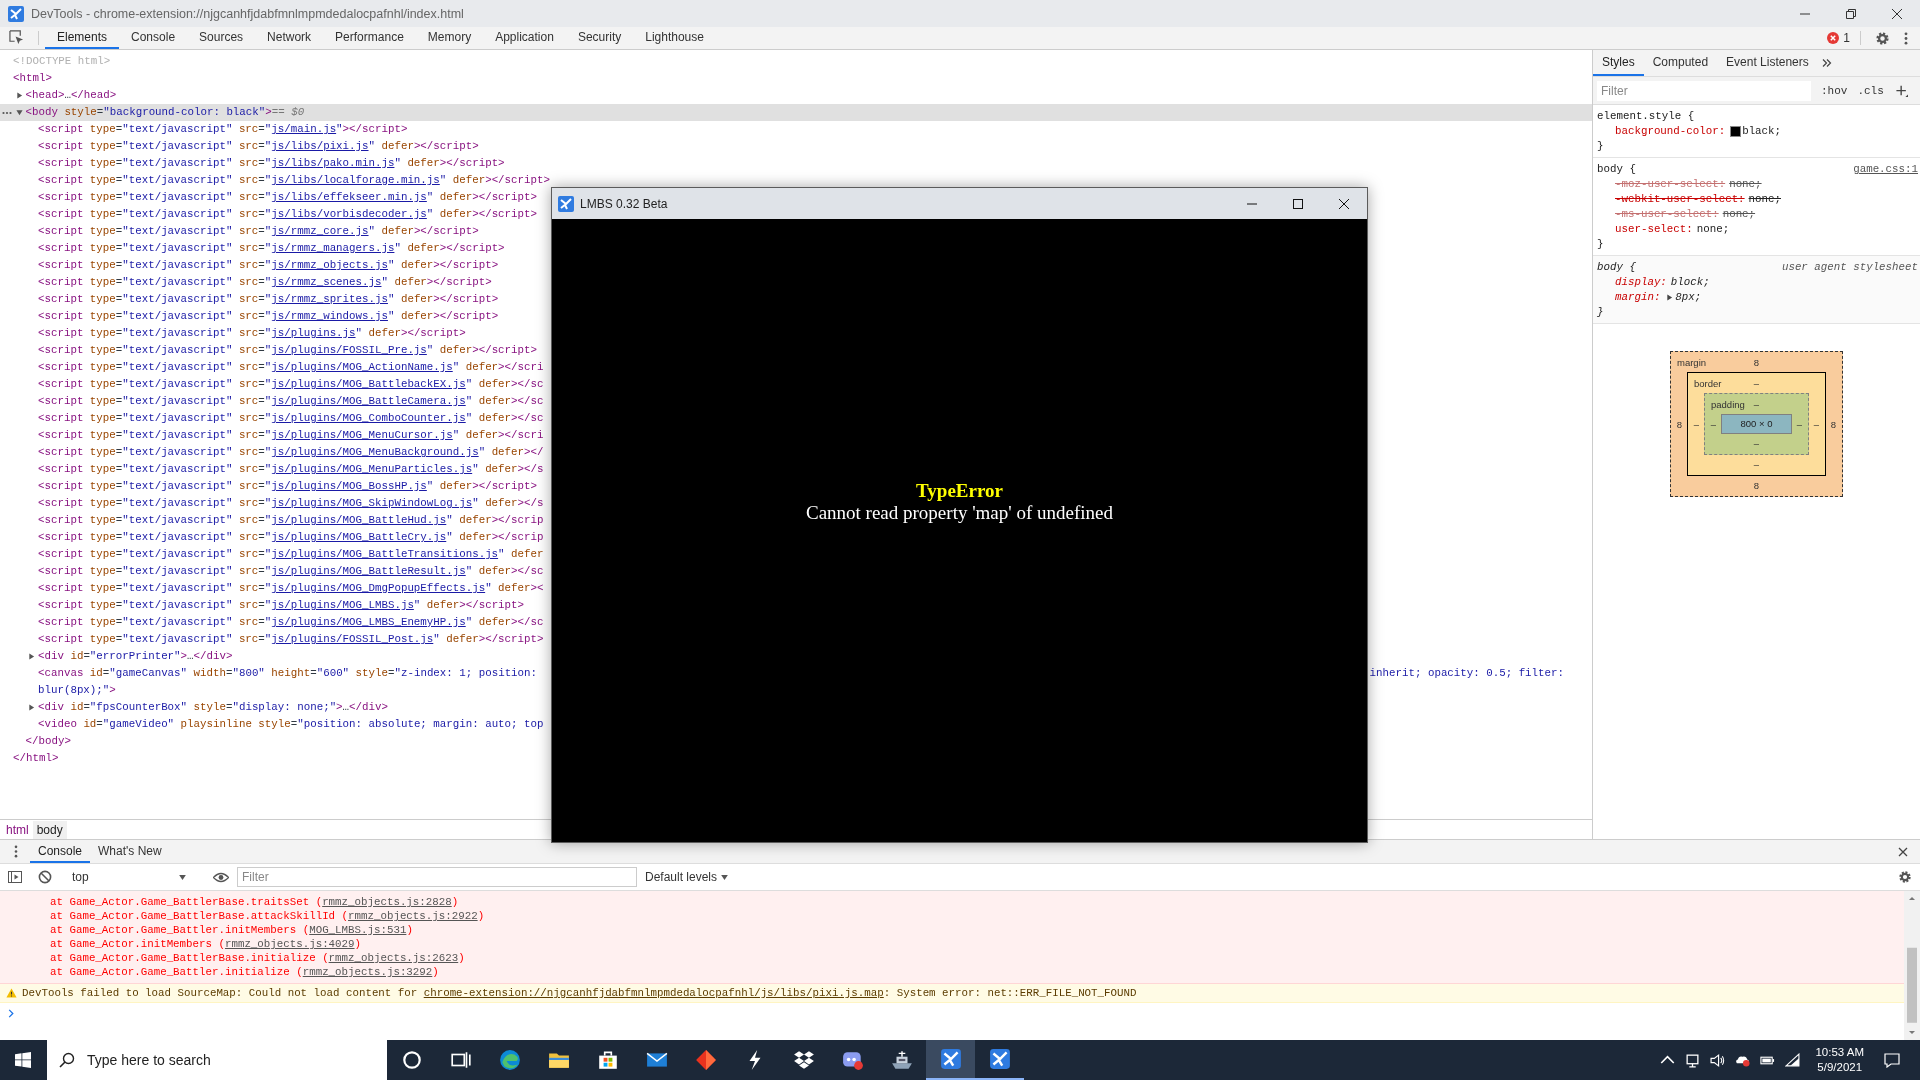 Image resolution: width=1920 pixels, height=1080 pixels. I want to click on panel-tab: Security, so click(599, 38).